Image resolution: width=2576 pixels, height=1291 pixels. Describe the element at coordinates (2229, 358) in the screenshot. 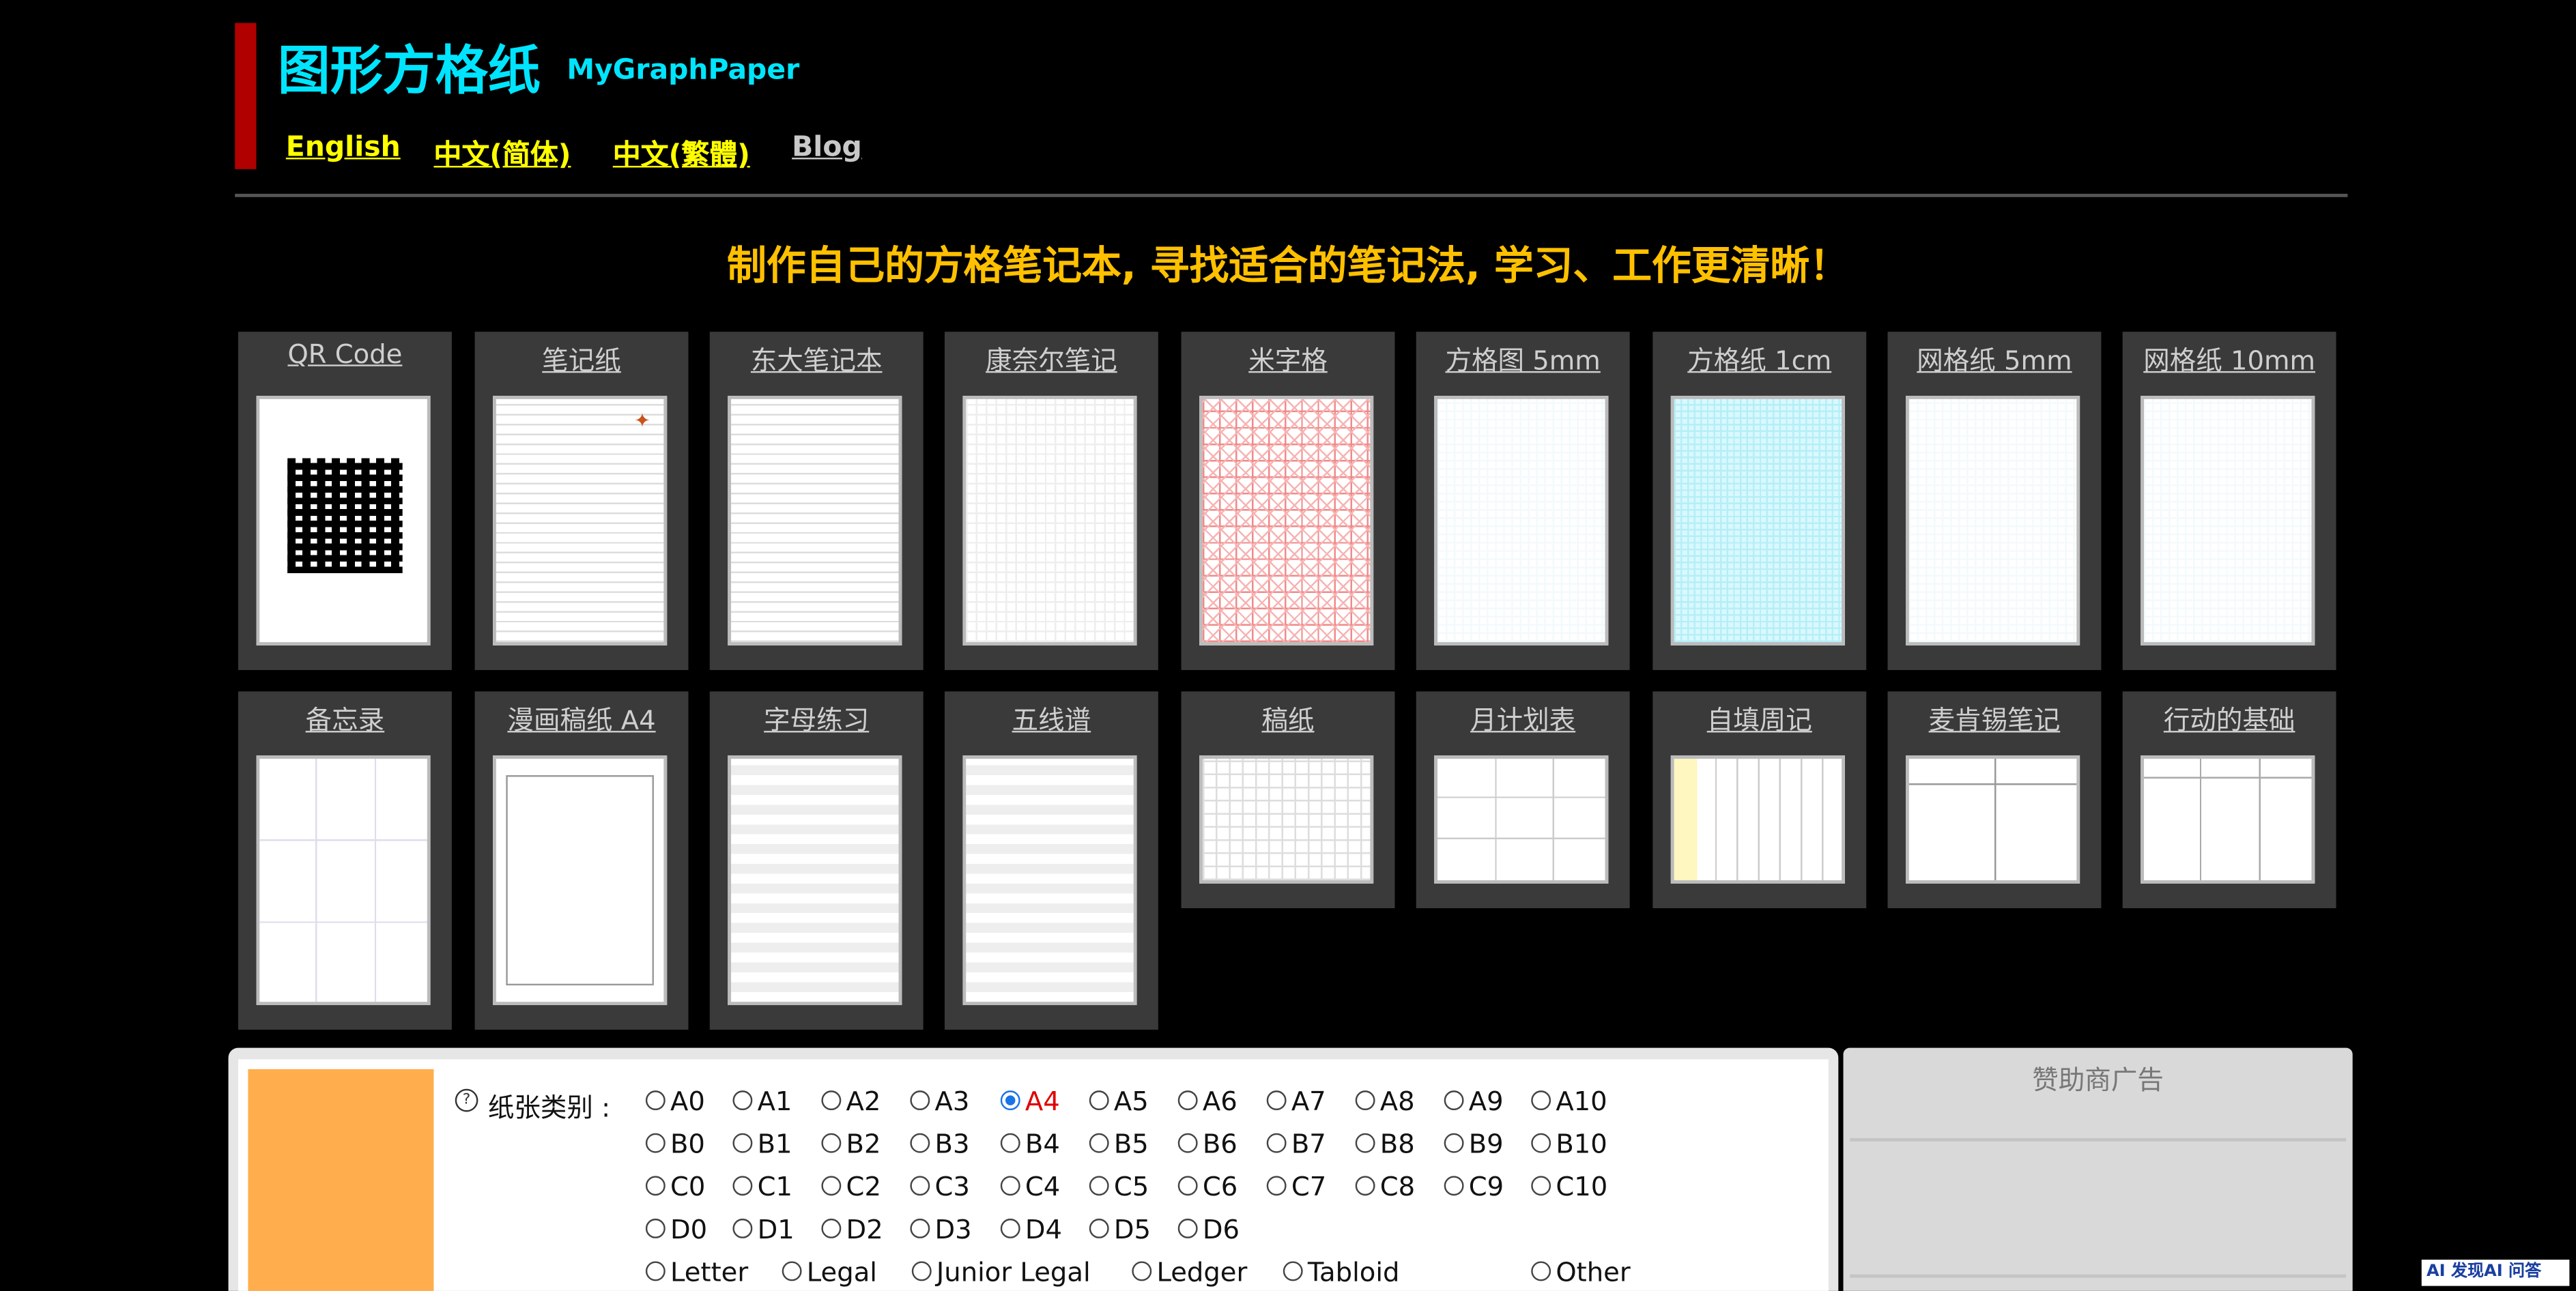

I see `template-card-label: 网格纸 10mm` at that location.